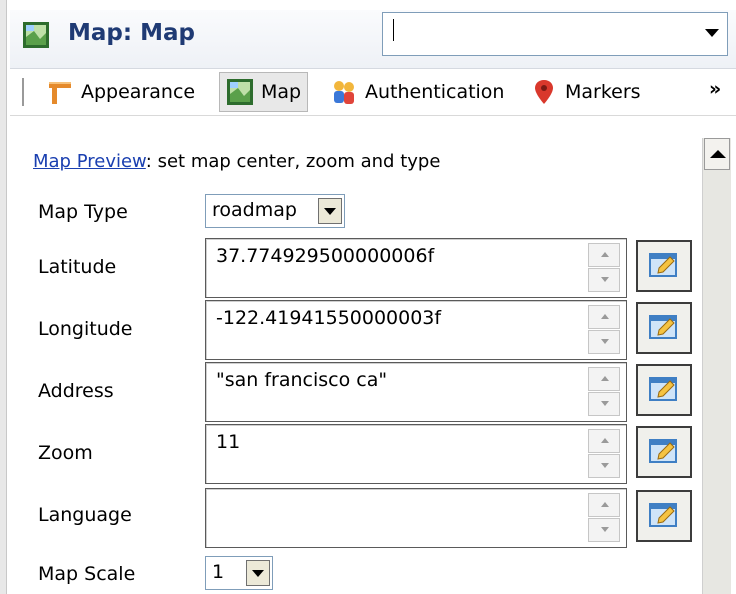  Describe the element at coordinates (416, 392) in the screenshot. I see `address-field: "san francisco ca"` at that location.